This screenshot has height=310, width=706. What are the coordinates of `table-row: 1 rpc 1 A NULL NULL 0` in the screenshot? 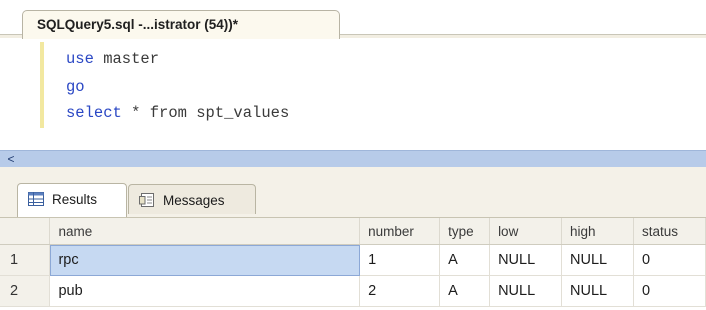 It's located at (353, 260).